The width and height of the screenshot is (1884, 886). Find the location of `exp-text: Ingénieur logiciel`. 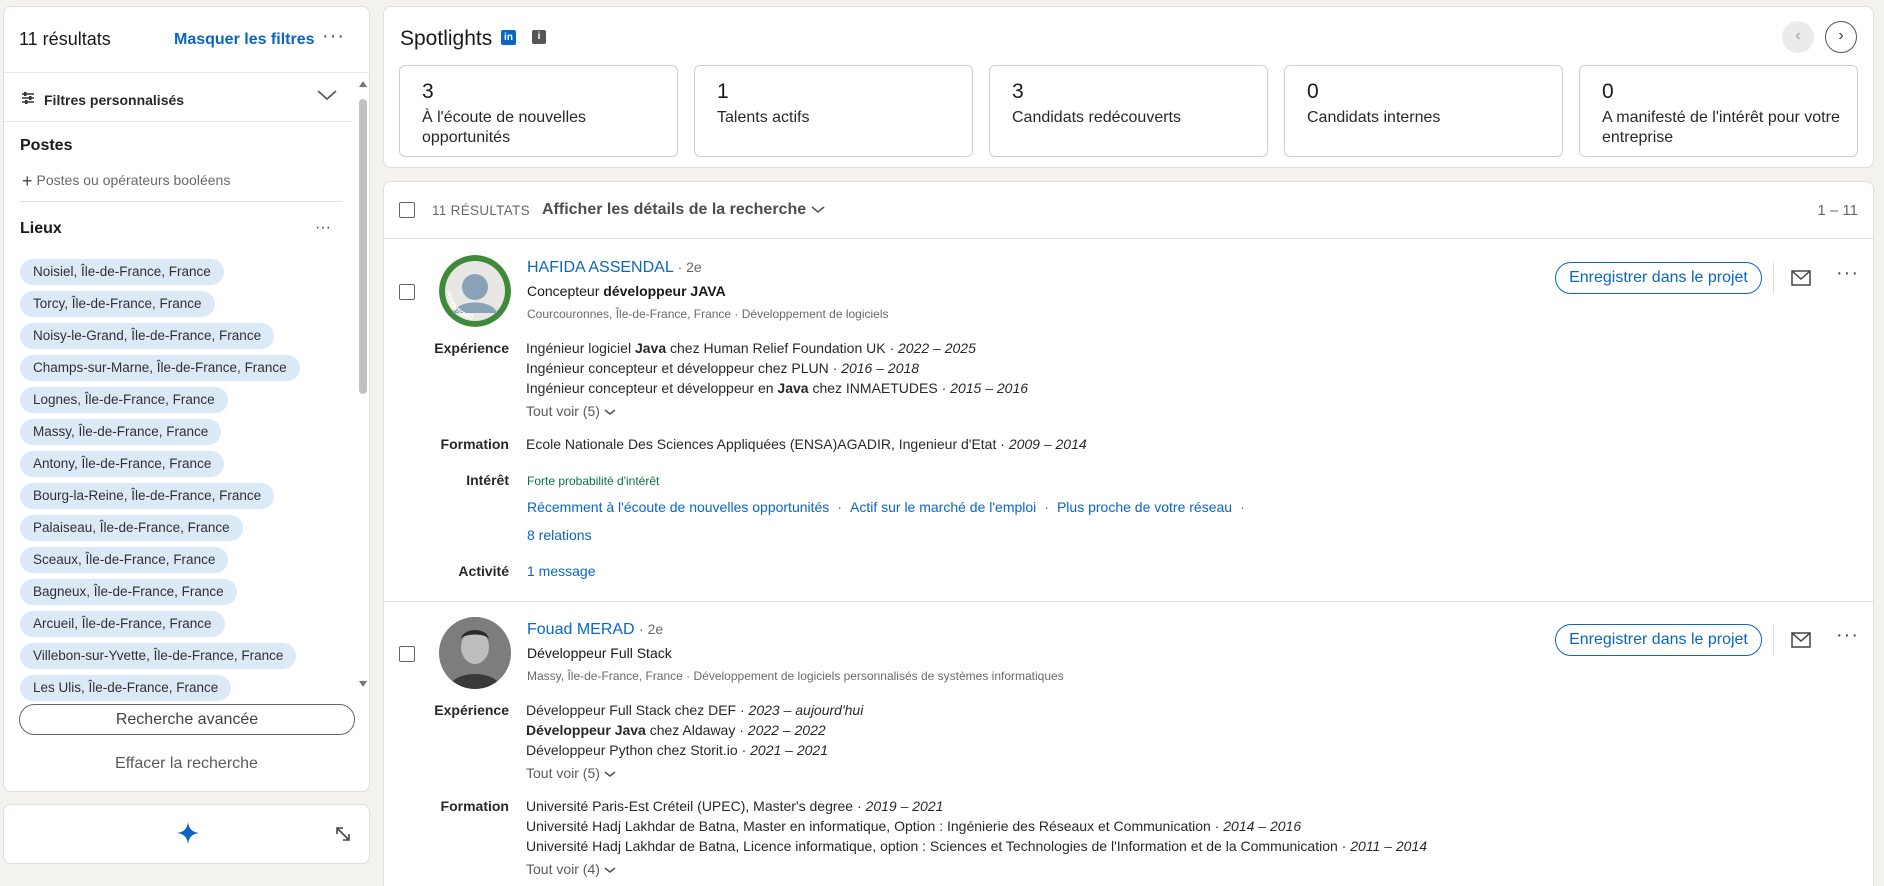

exp-text: Ingénieur logiciel is located at coordinates (580, 348).